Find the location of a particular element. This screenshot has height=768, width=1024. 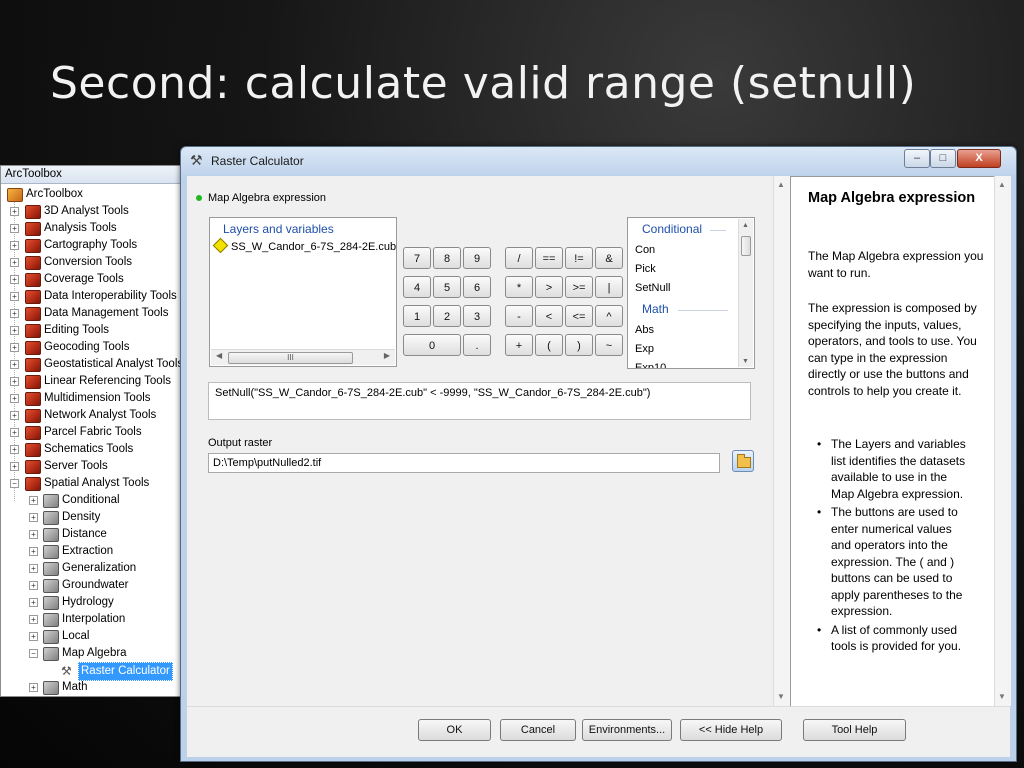

cancel-button: Cancel is located at coordinates (538, 730).